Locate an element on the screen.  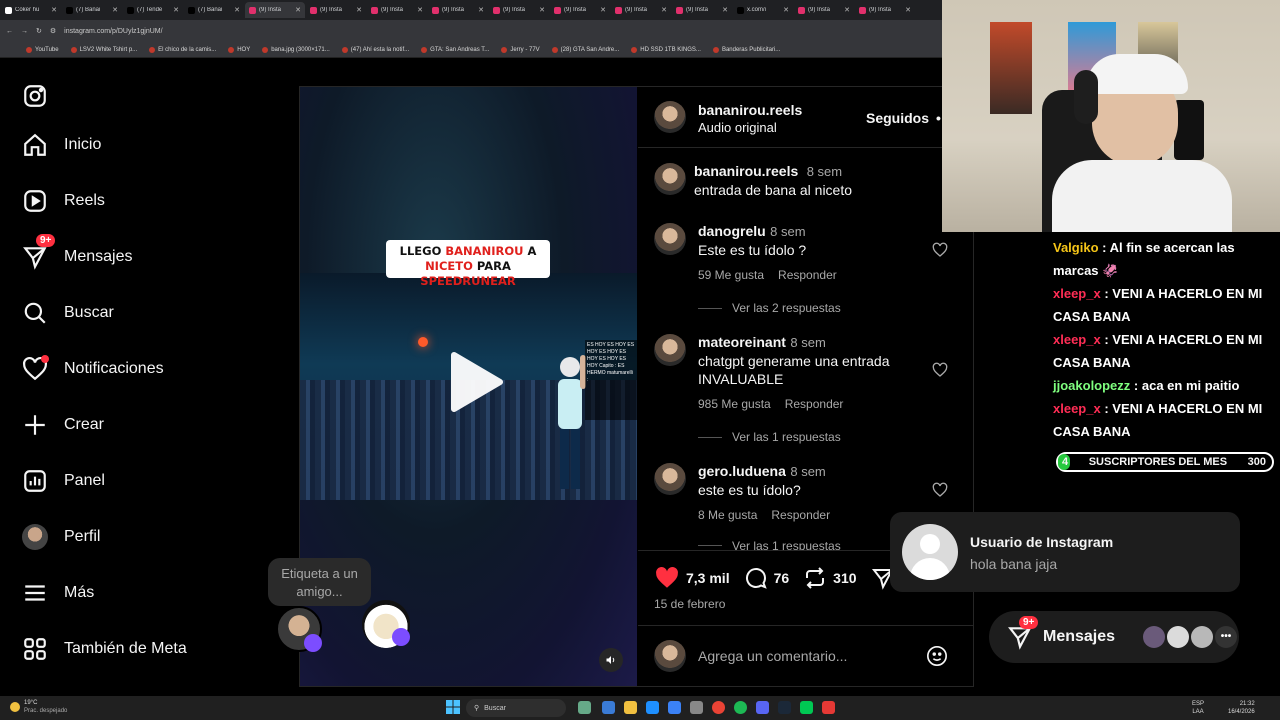
browser-tab: (7) Tende ✕ is located at coordinates (153, 10).